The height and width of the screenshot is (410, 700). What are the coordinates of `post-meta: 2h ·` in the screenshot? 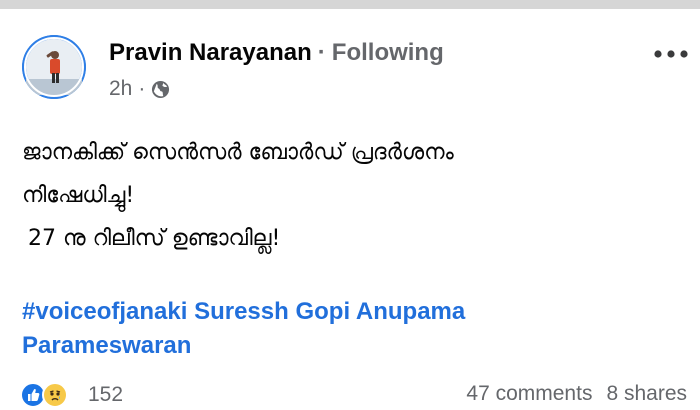 It's located at (139, 89).